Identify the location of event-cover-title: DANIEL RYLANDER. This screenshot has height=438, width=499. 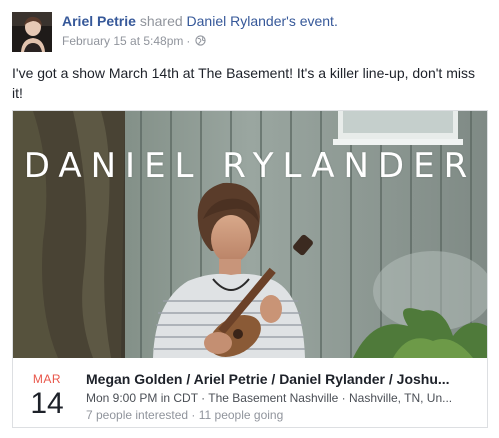
(250, 166).